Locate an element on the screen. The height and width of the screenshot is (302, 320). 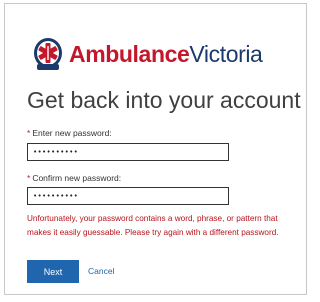
cancel-link: Cancel is located at coordinates (101, 271).